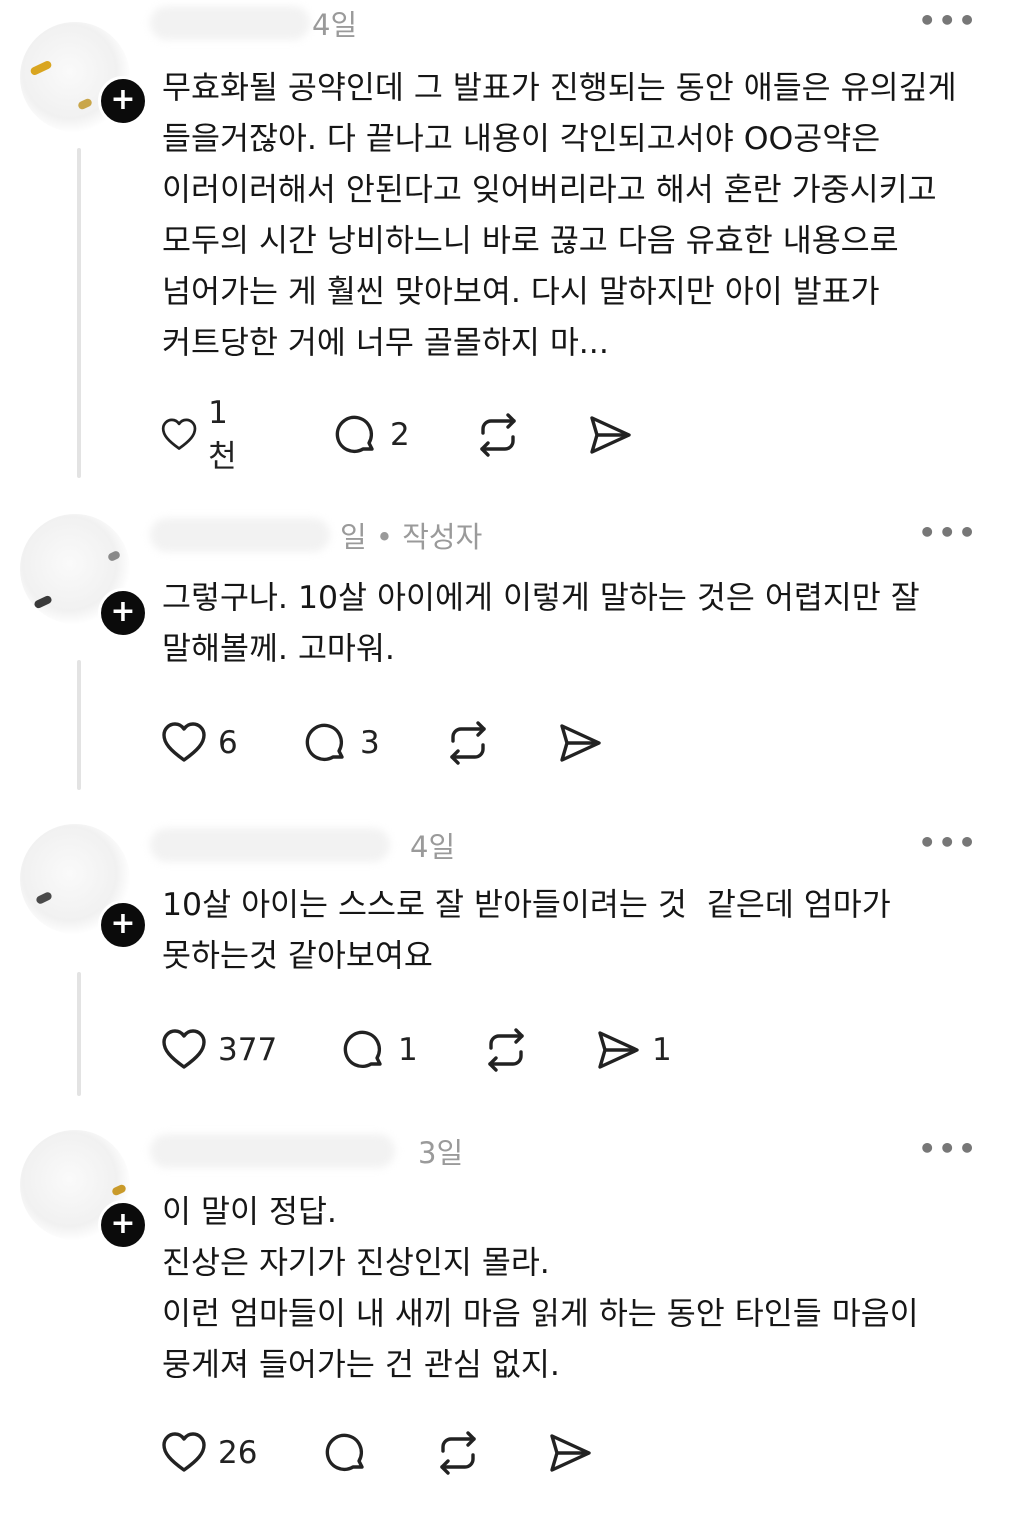 This screenshot has width=1024, height=1523. What do you see at coordinates (248, 1050) in the screenshot?
I see `like-count: 377` at bounding box center [248, 1050].